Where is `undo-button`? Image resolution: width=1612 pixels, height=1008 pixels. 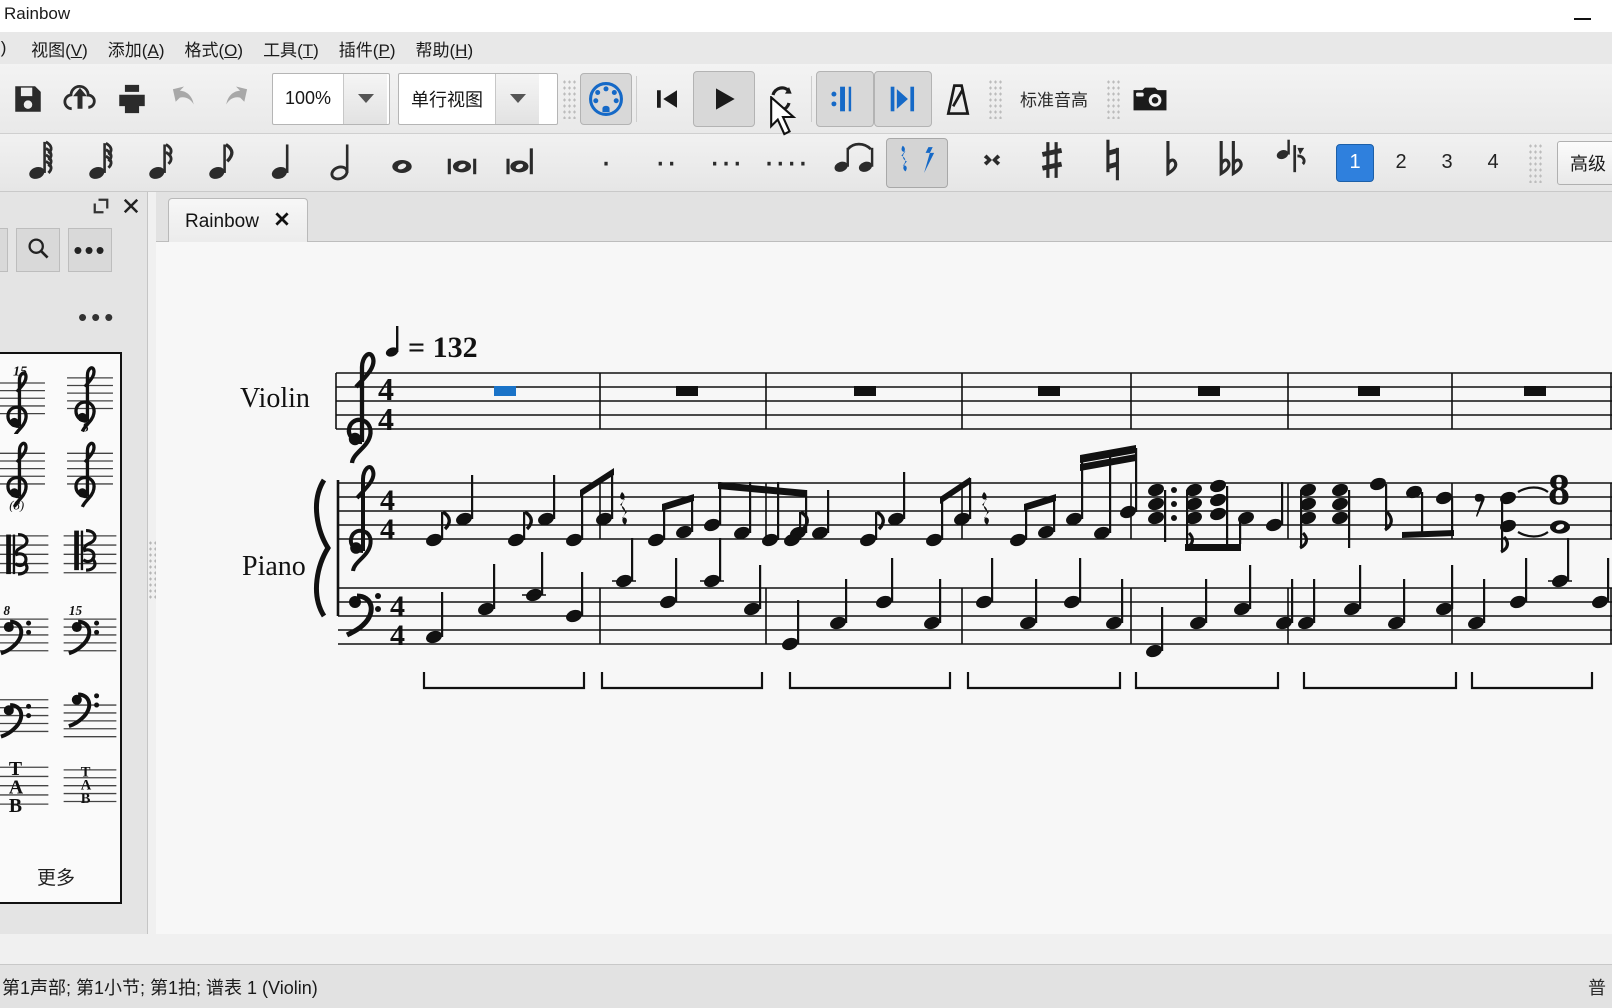 undo-button is located at coordinates (184, 99).